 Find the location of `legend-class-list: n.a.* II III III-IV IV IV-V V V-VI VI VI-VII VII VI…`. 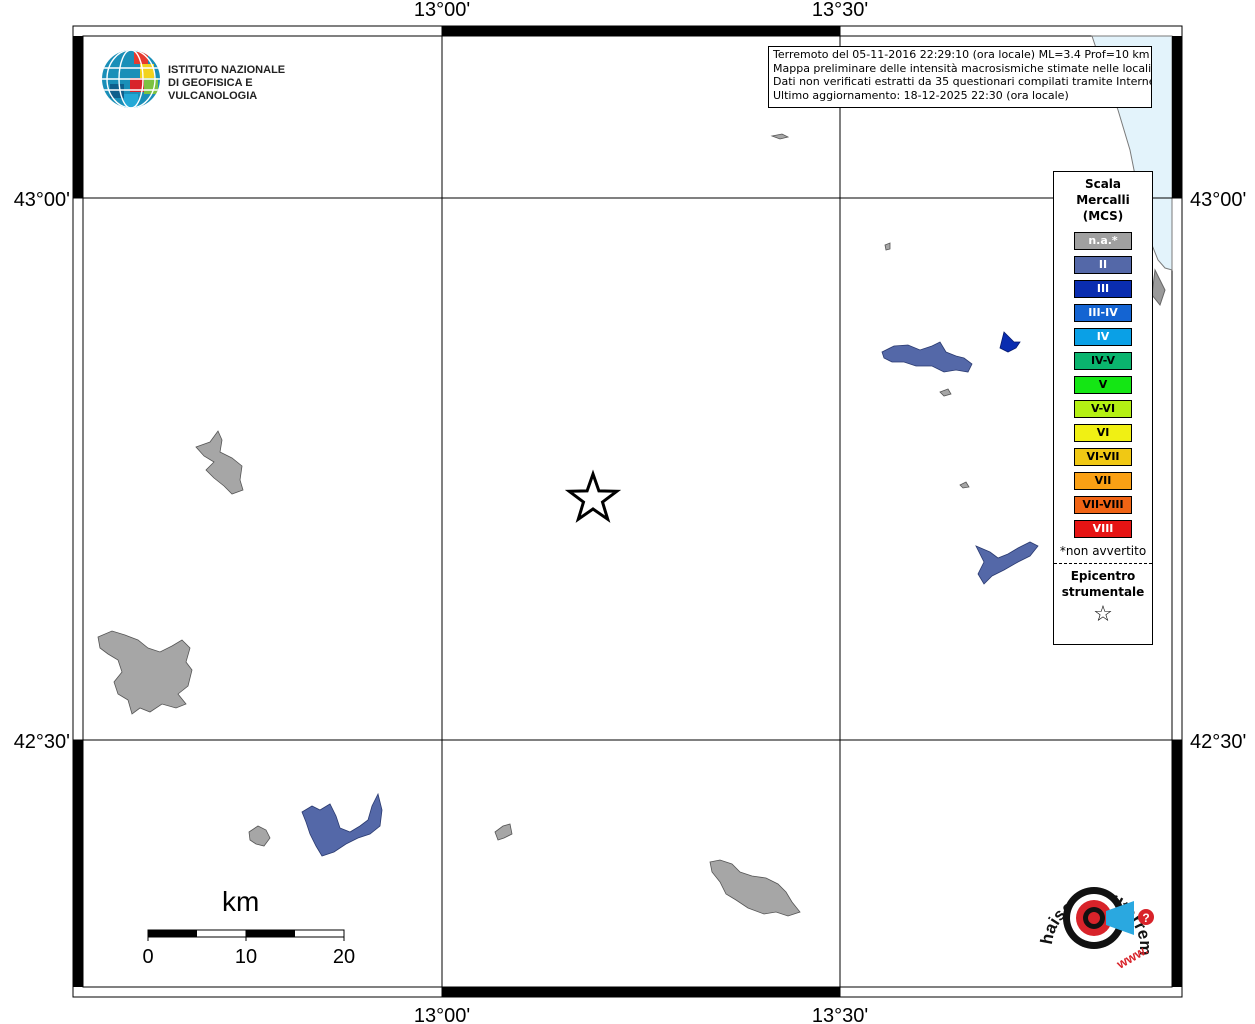

legend-class-list: n.a.* II III III-IV IV IV-V V V-VI VI VI-VII VII VI… is located at coordinates (1103, 385).